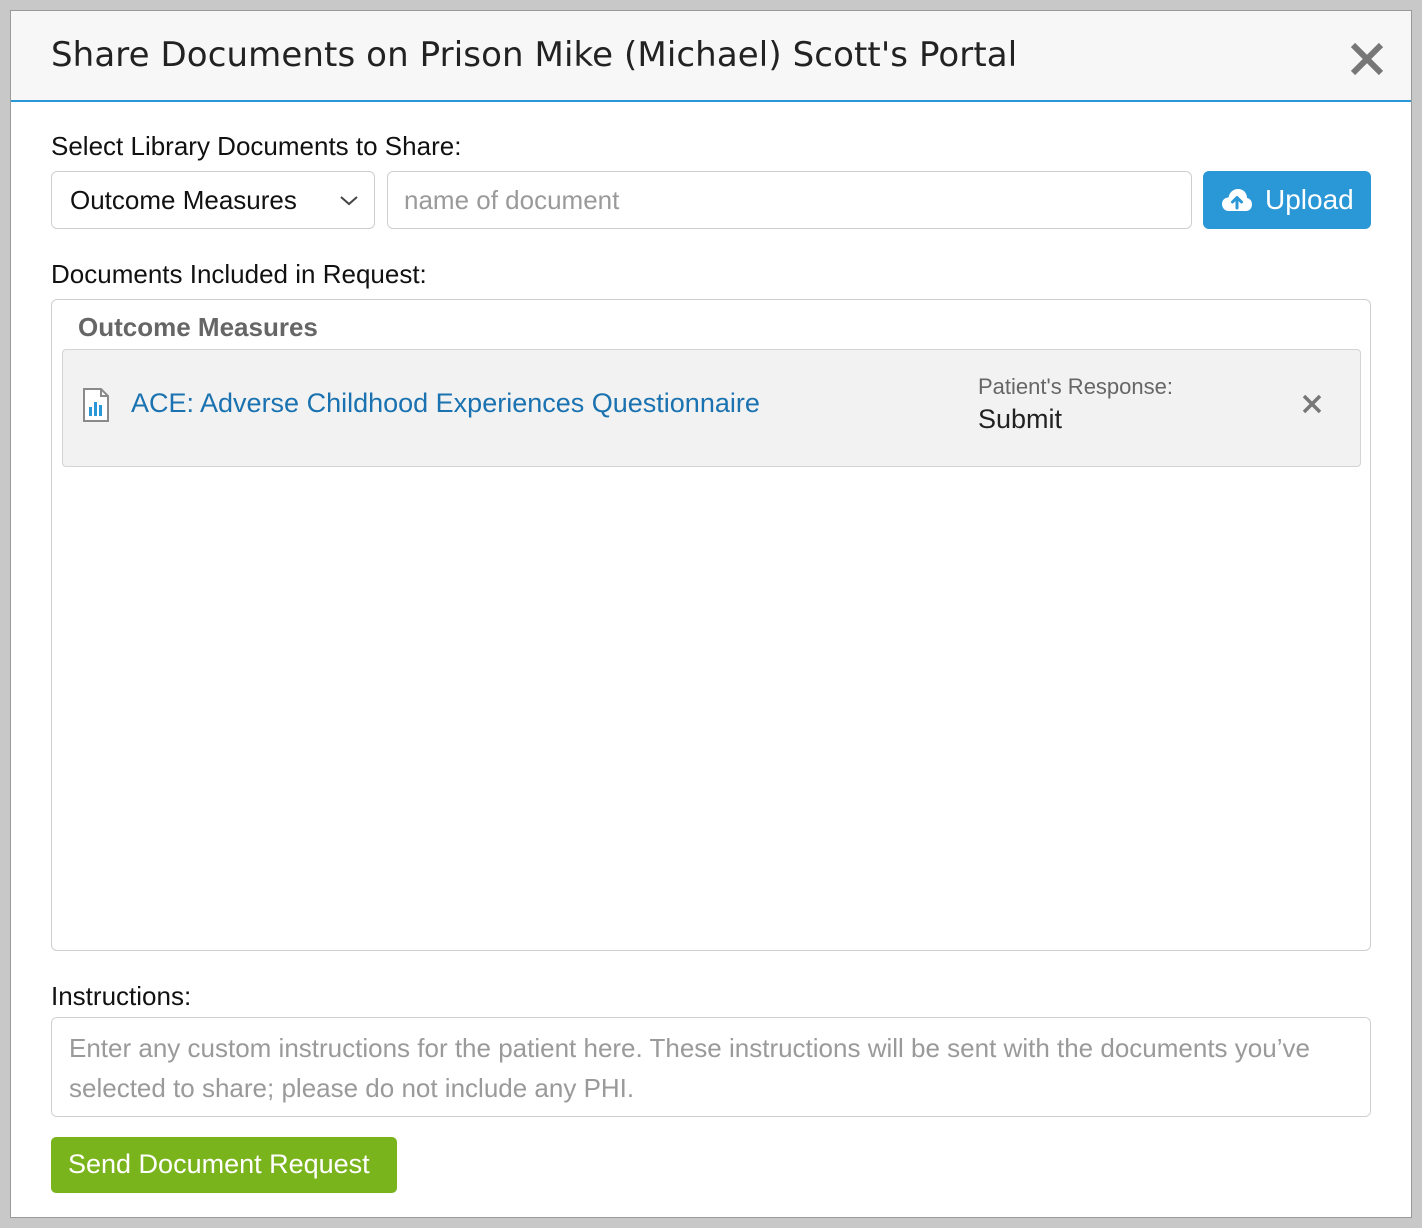 This screenshot has width=1422, height=1228. I want to click on patient-response-label: Patient's Response:, so click(1075, 386).